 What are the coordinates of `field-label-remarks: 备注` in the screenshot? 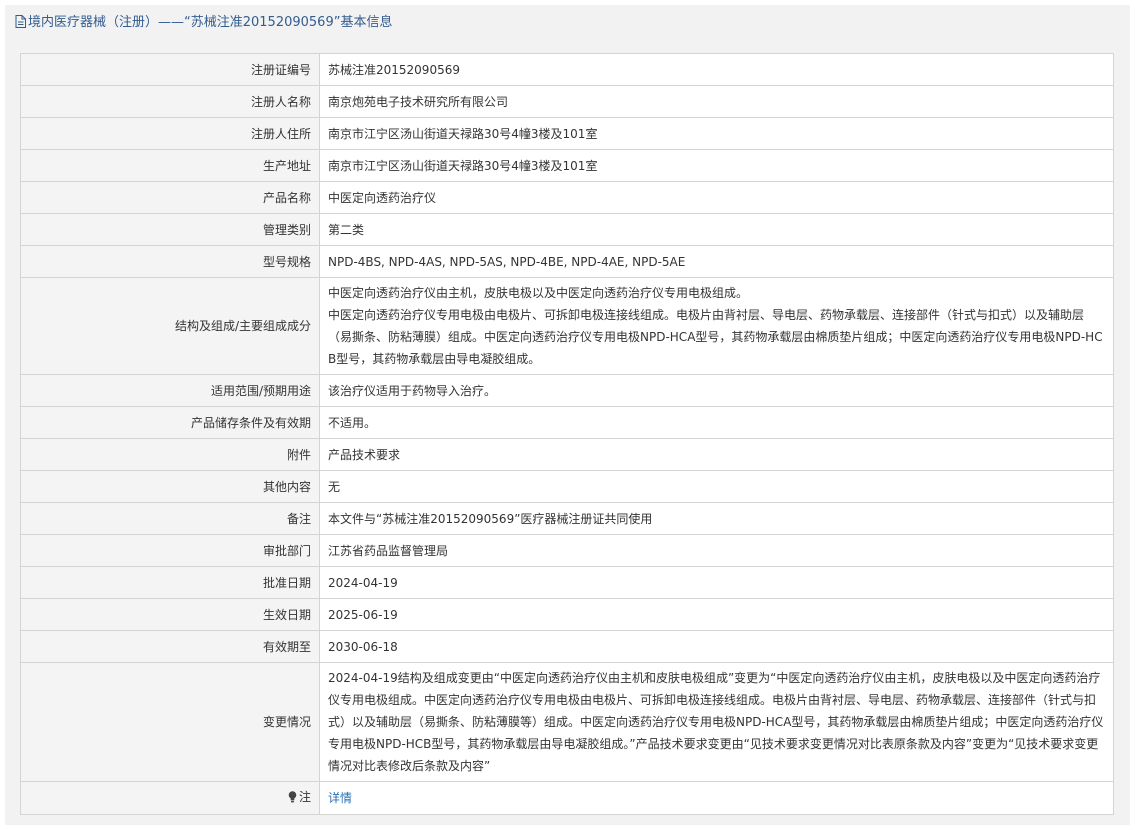 It's located at (170, 518).